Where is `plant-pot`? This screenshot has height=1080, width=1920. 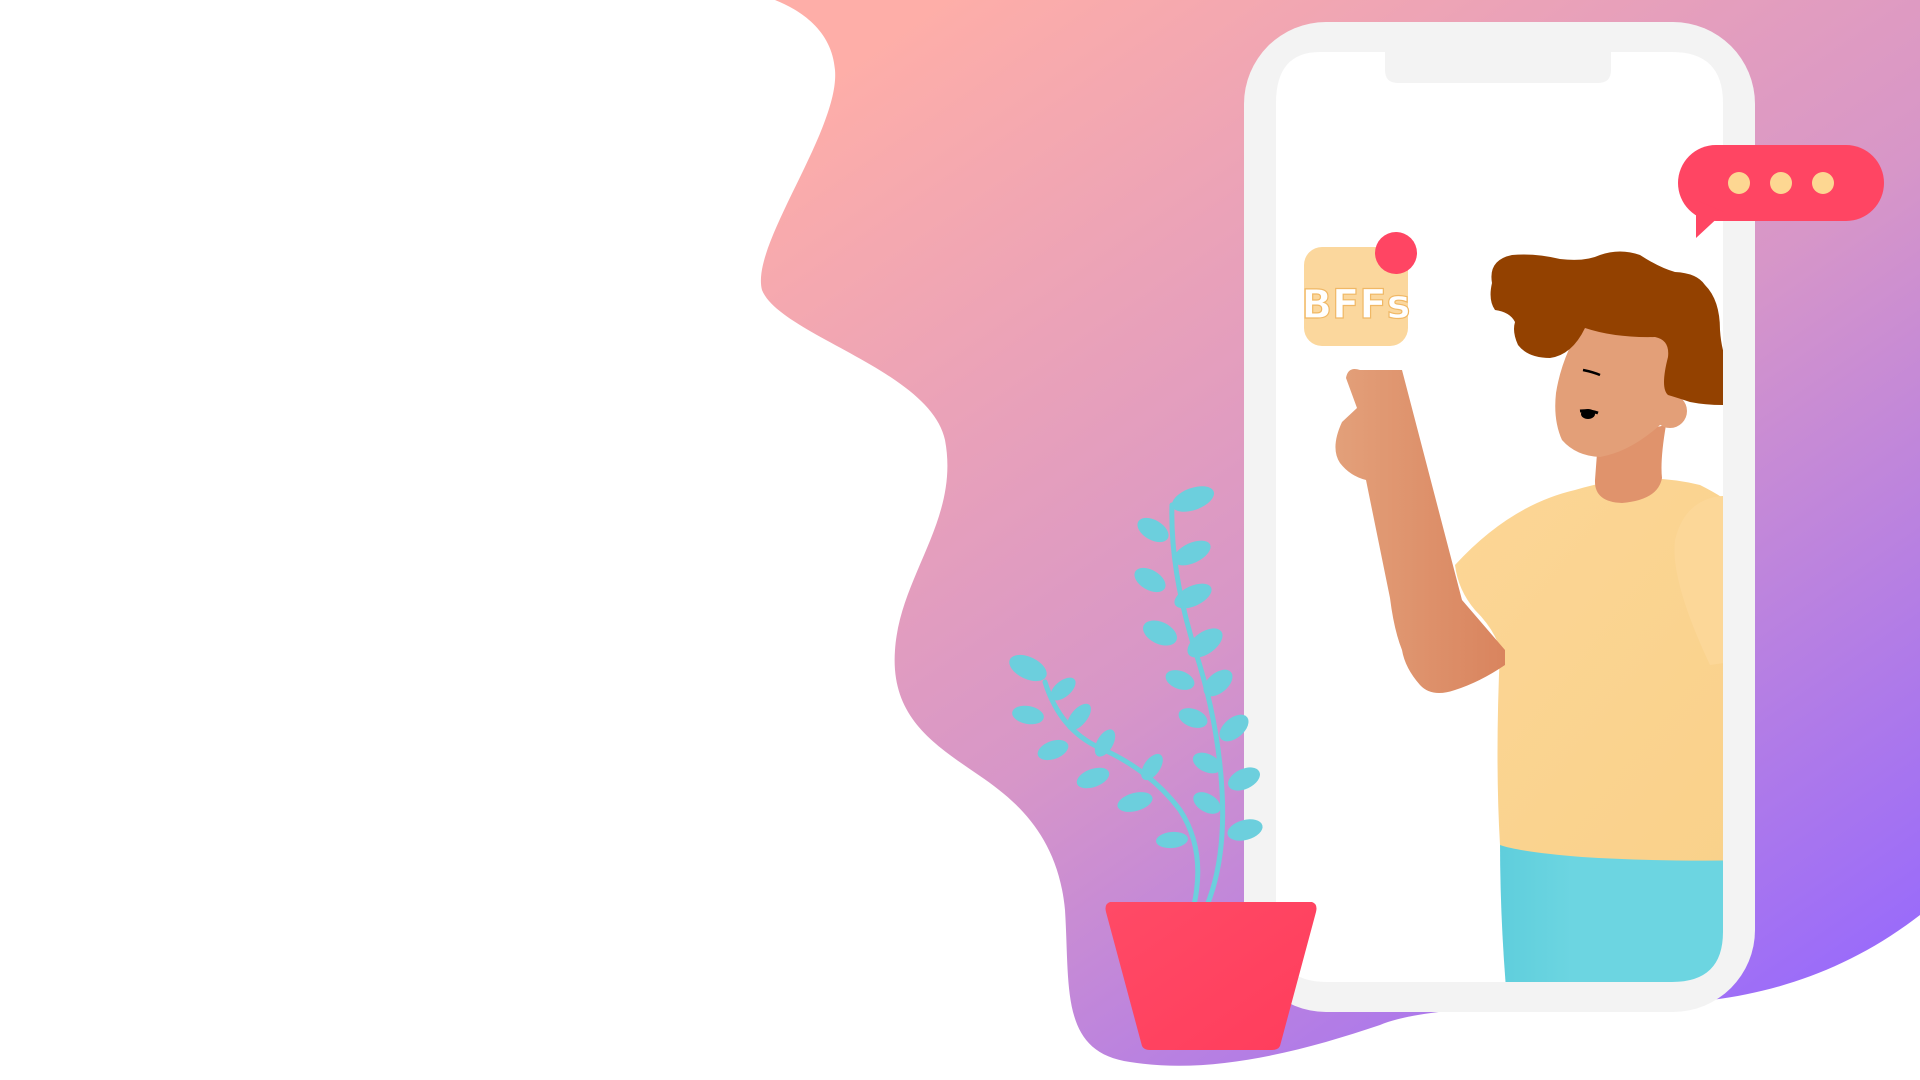
plant-pot is located at coordinates (1211, 976).